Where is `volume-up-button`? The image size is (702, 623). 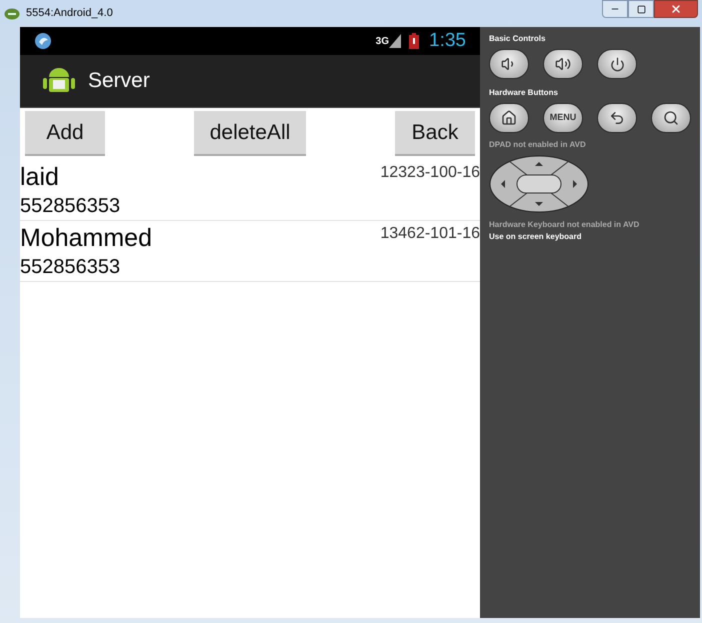 volume-up-button is located at coordinates (563, 64).